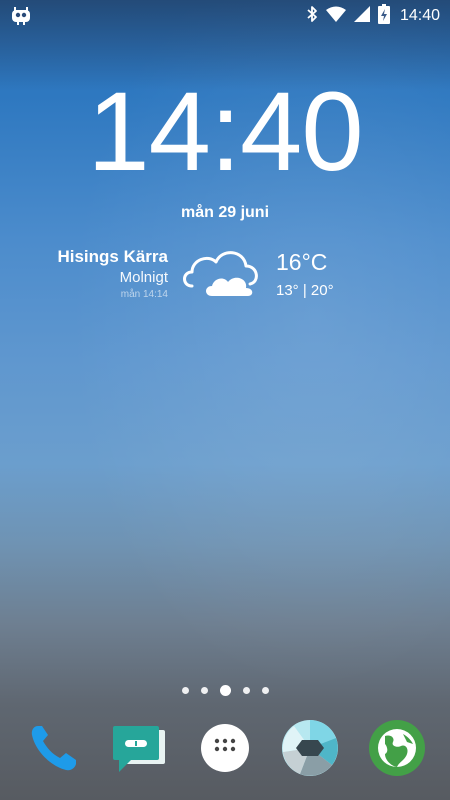  I want to click on weather-location-block: Hisings Kärra Molnigt mån 14:14, so click(112, 274).